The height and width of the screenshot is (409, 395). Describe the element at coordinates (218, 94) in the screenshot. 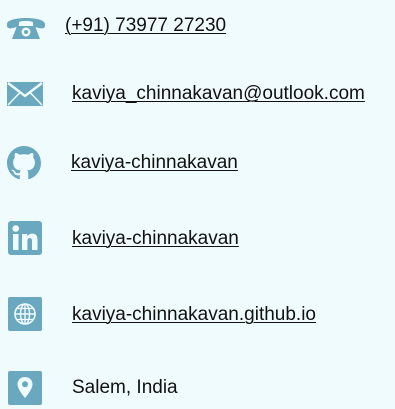

I see `email-link: kaviya_chinnakavan@outlook.com` at that location.